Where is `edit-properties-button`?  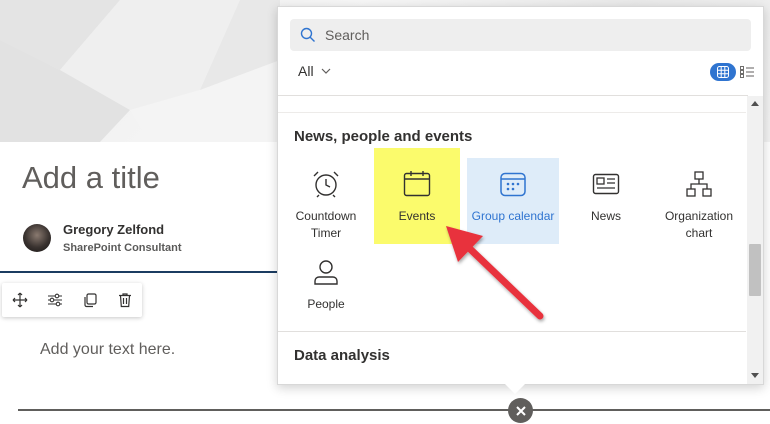 edit-properties-button is located at coordinates (54, 300).